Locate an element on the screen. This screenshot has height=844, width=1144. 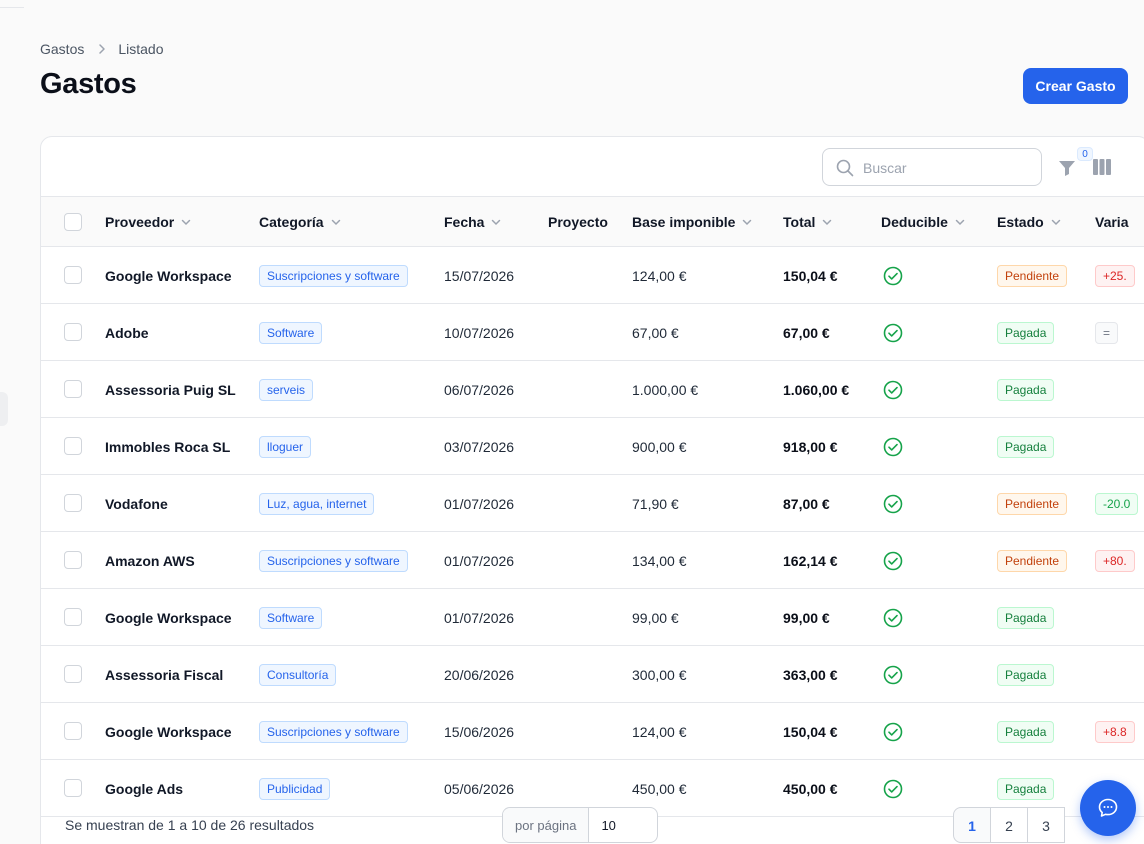
category-badge: Publicidad is located at coordinates (295, 788).